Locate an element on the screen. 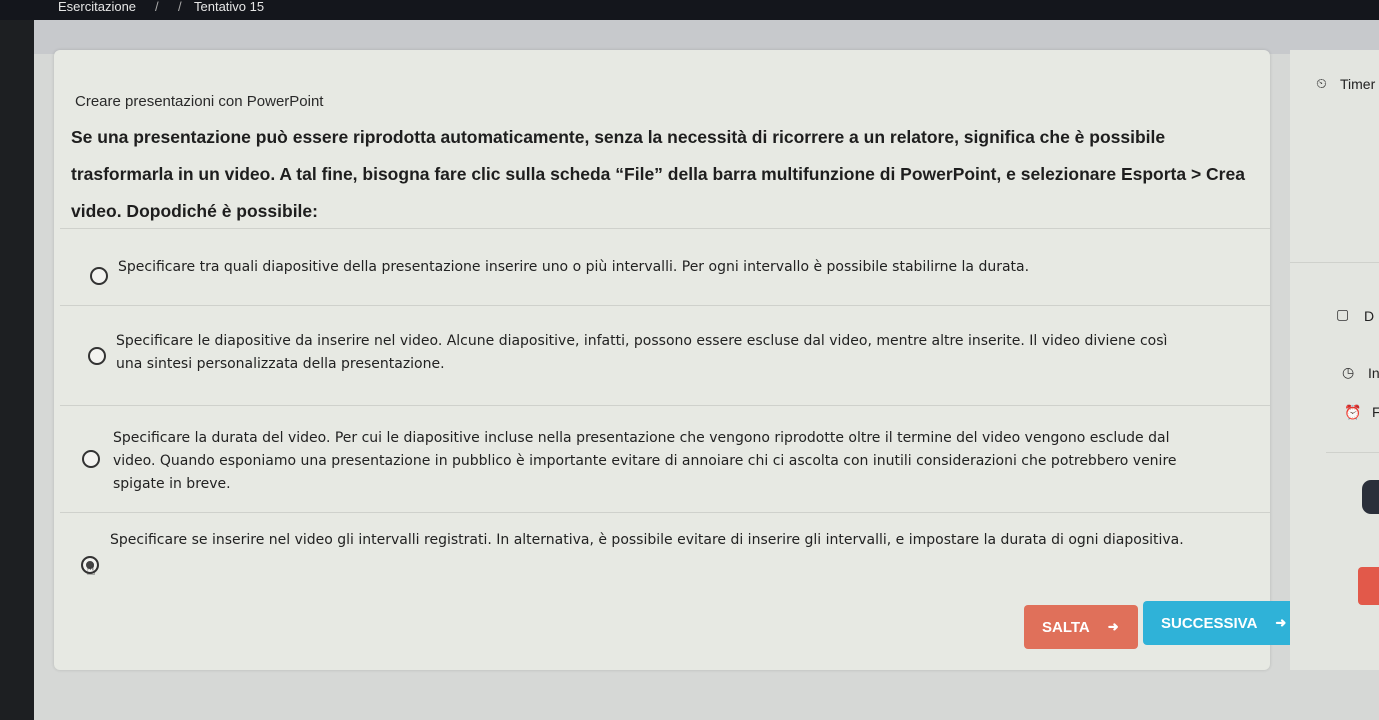 The width and height of the screenshot is (1379, 720). next-label: SUCCESSIVA is located at coordinates (1209, 623).